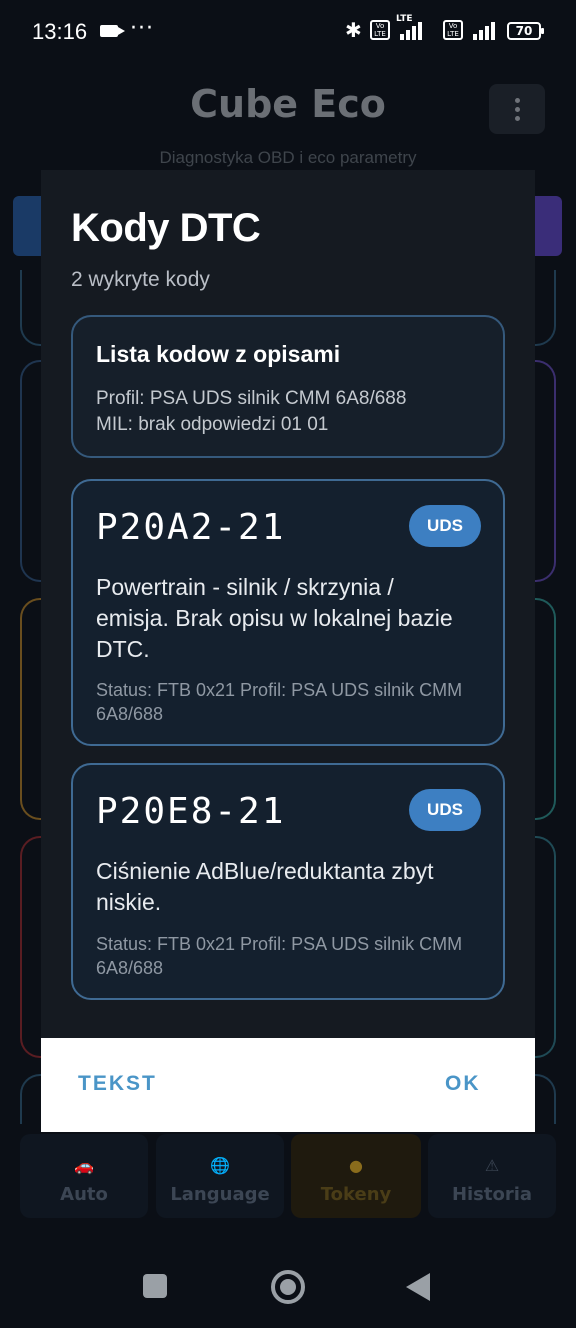  What do you see at coordinates (288, 1176) in the screenshot?
I see `bottom-navigation: 🚗 Auto 🌐 Language ● Tokeny ⚠ Historia` at bounding box center [288, 1176].